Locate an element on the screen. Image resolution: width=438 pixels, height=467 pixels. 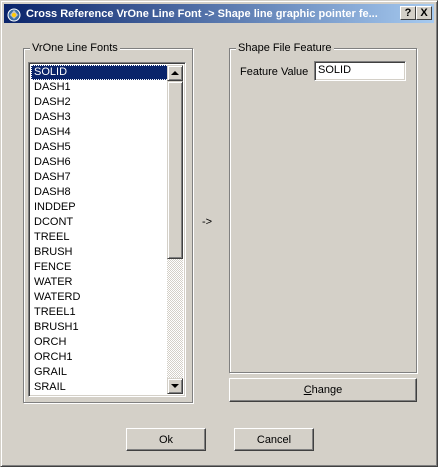
list-item: DASH4 is located at coordinates (100, 132).